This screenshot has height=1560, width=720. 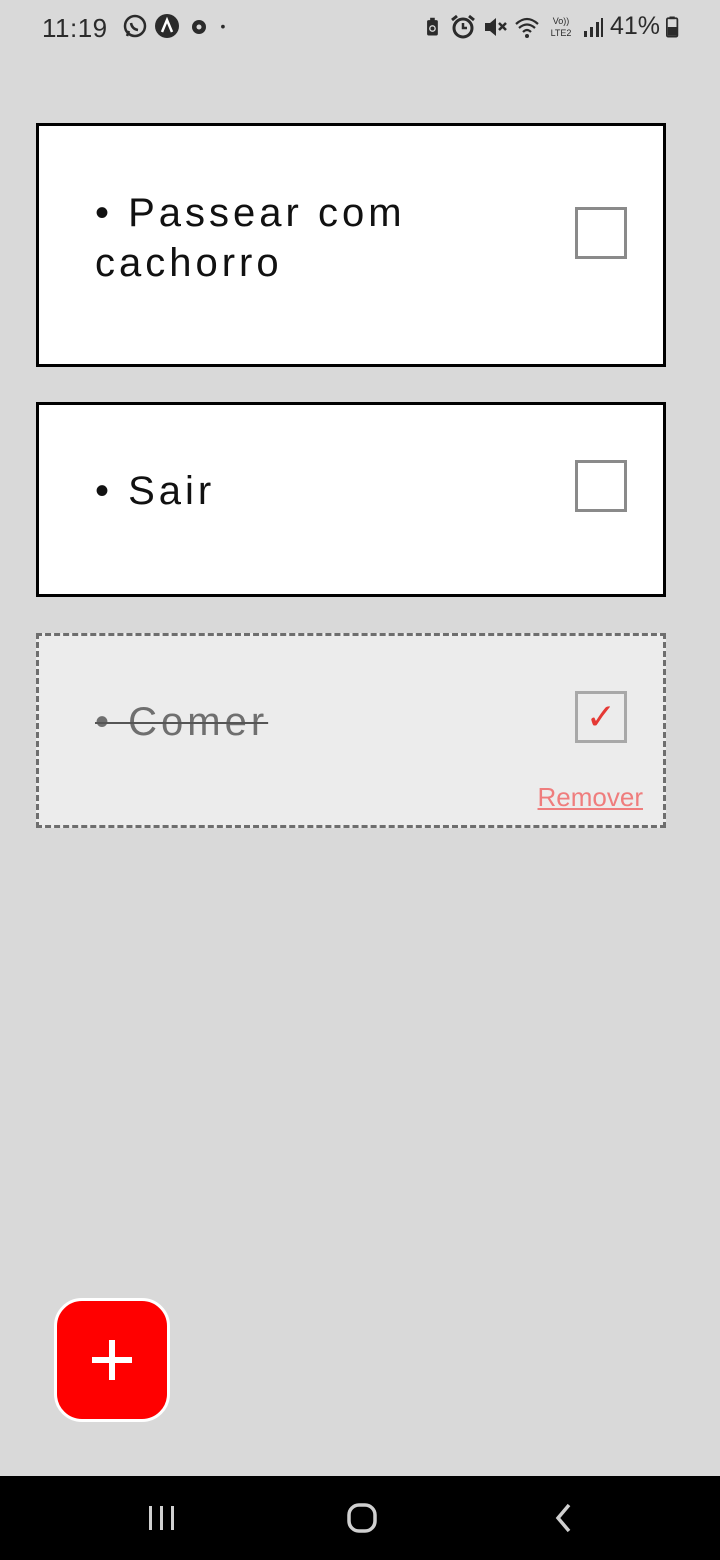 I want to click on checkmark-icon: ✓, so click(x=601, y=716).